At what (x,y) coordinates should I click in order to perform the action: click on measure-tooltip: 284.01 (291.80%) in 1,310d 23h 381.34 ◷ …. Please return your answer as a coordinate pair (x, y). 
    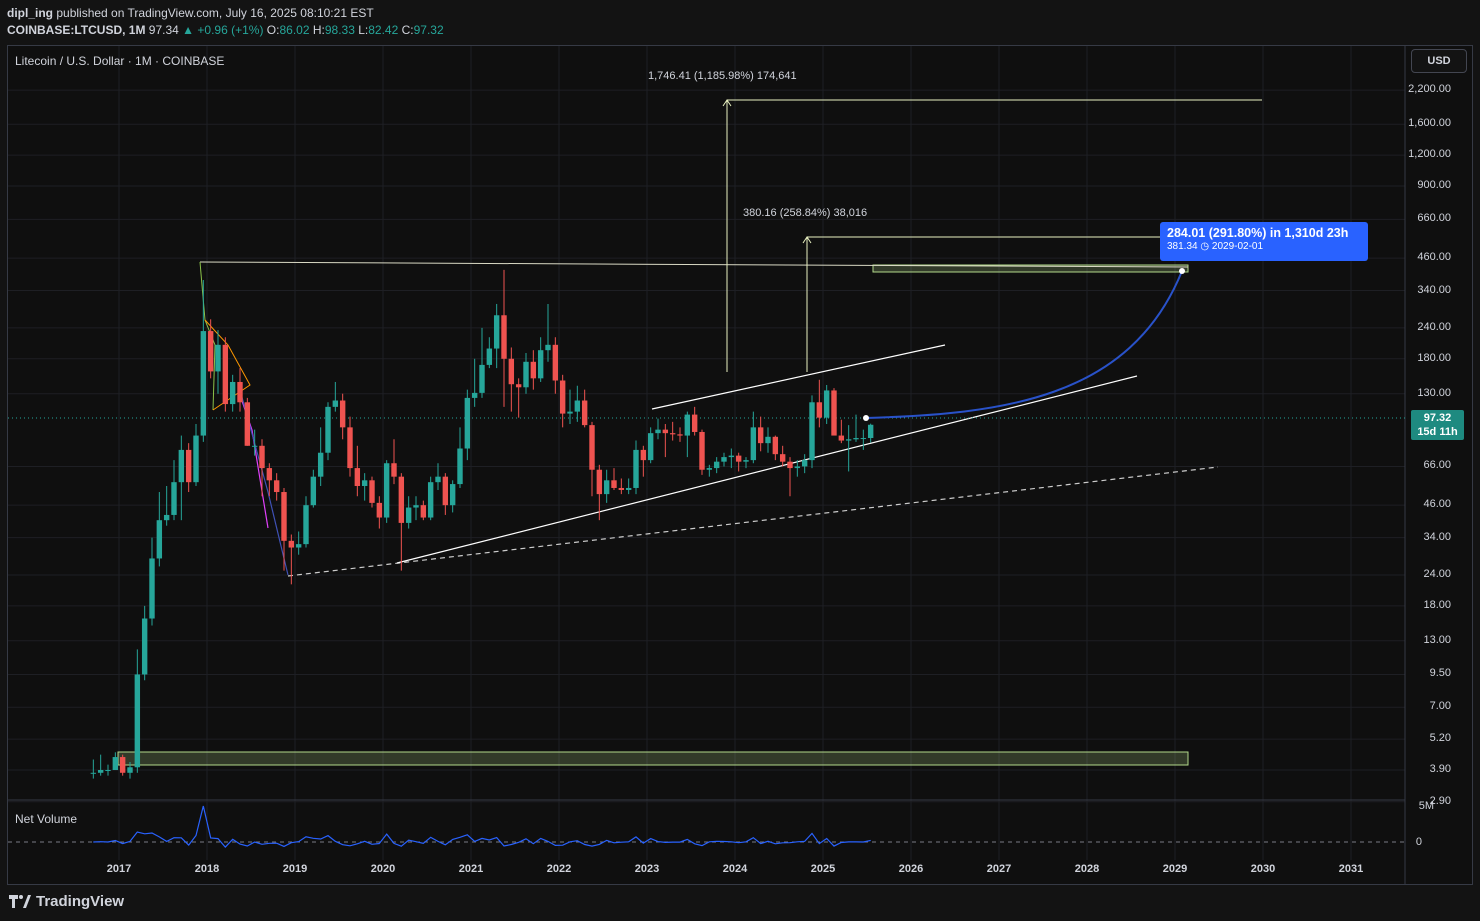
    Looking at the image, I should click on (1264, 241).